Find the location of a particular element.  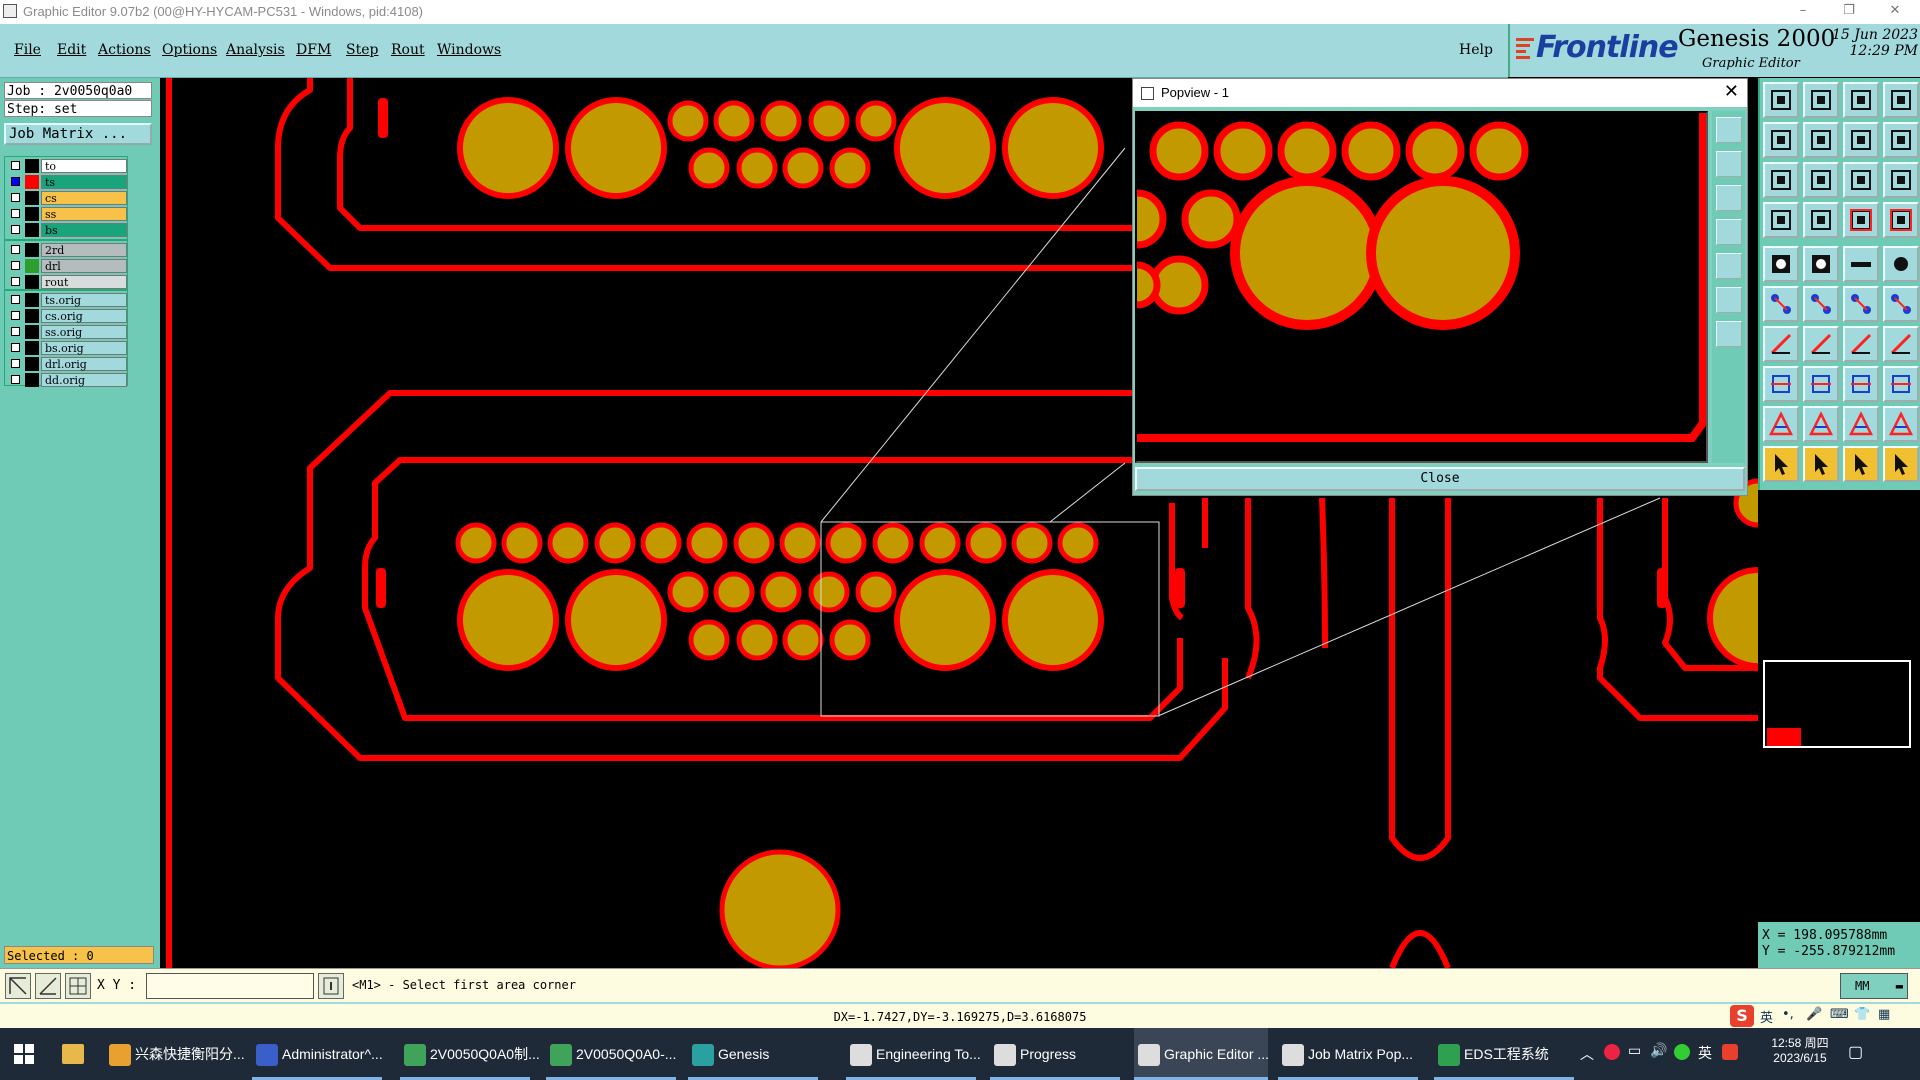

measure-icon is located at coordinates (48, 986).